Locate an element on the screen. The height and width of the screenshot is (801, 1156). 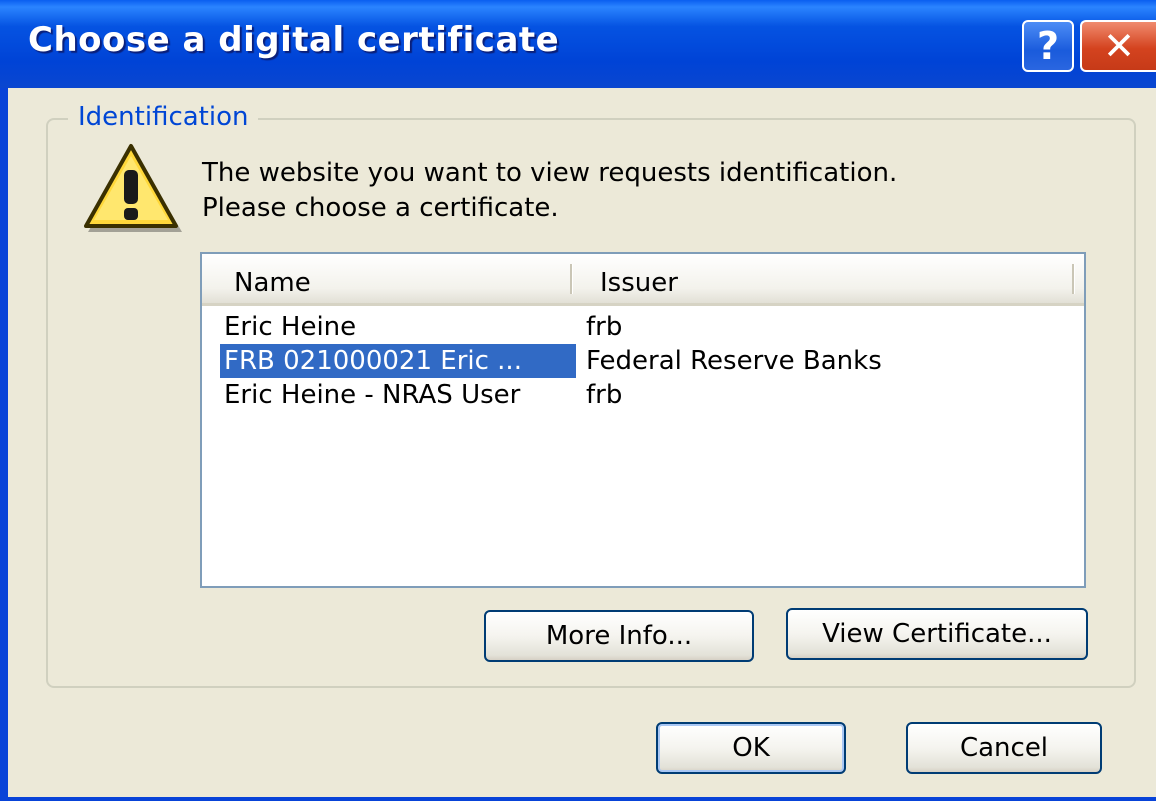
close-button: ✕ is located at coordinates (1118, 46).